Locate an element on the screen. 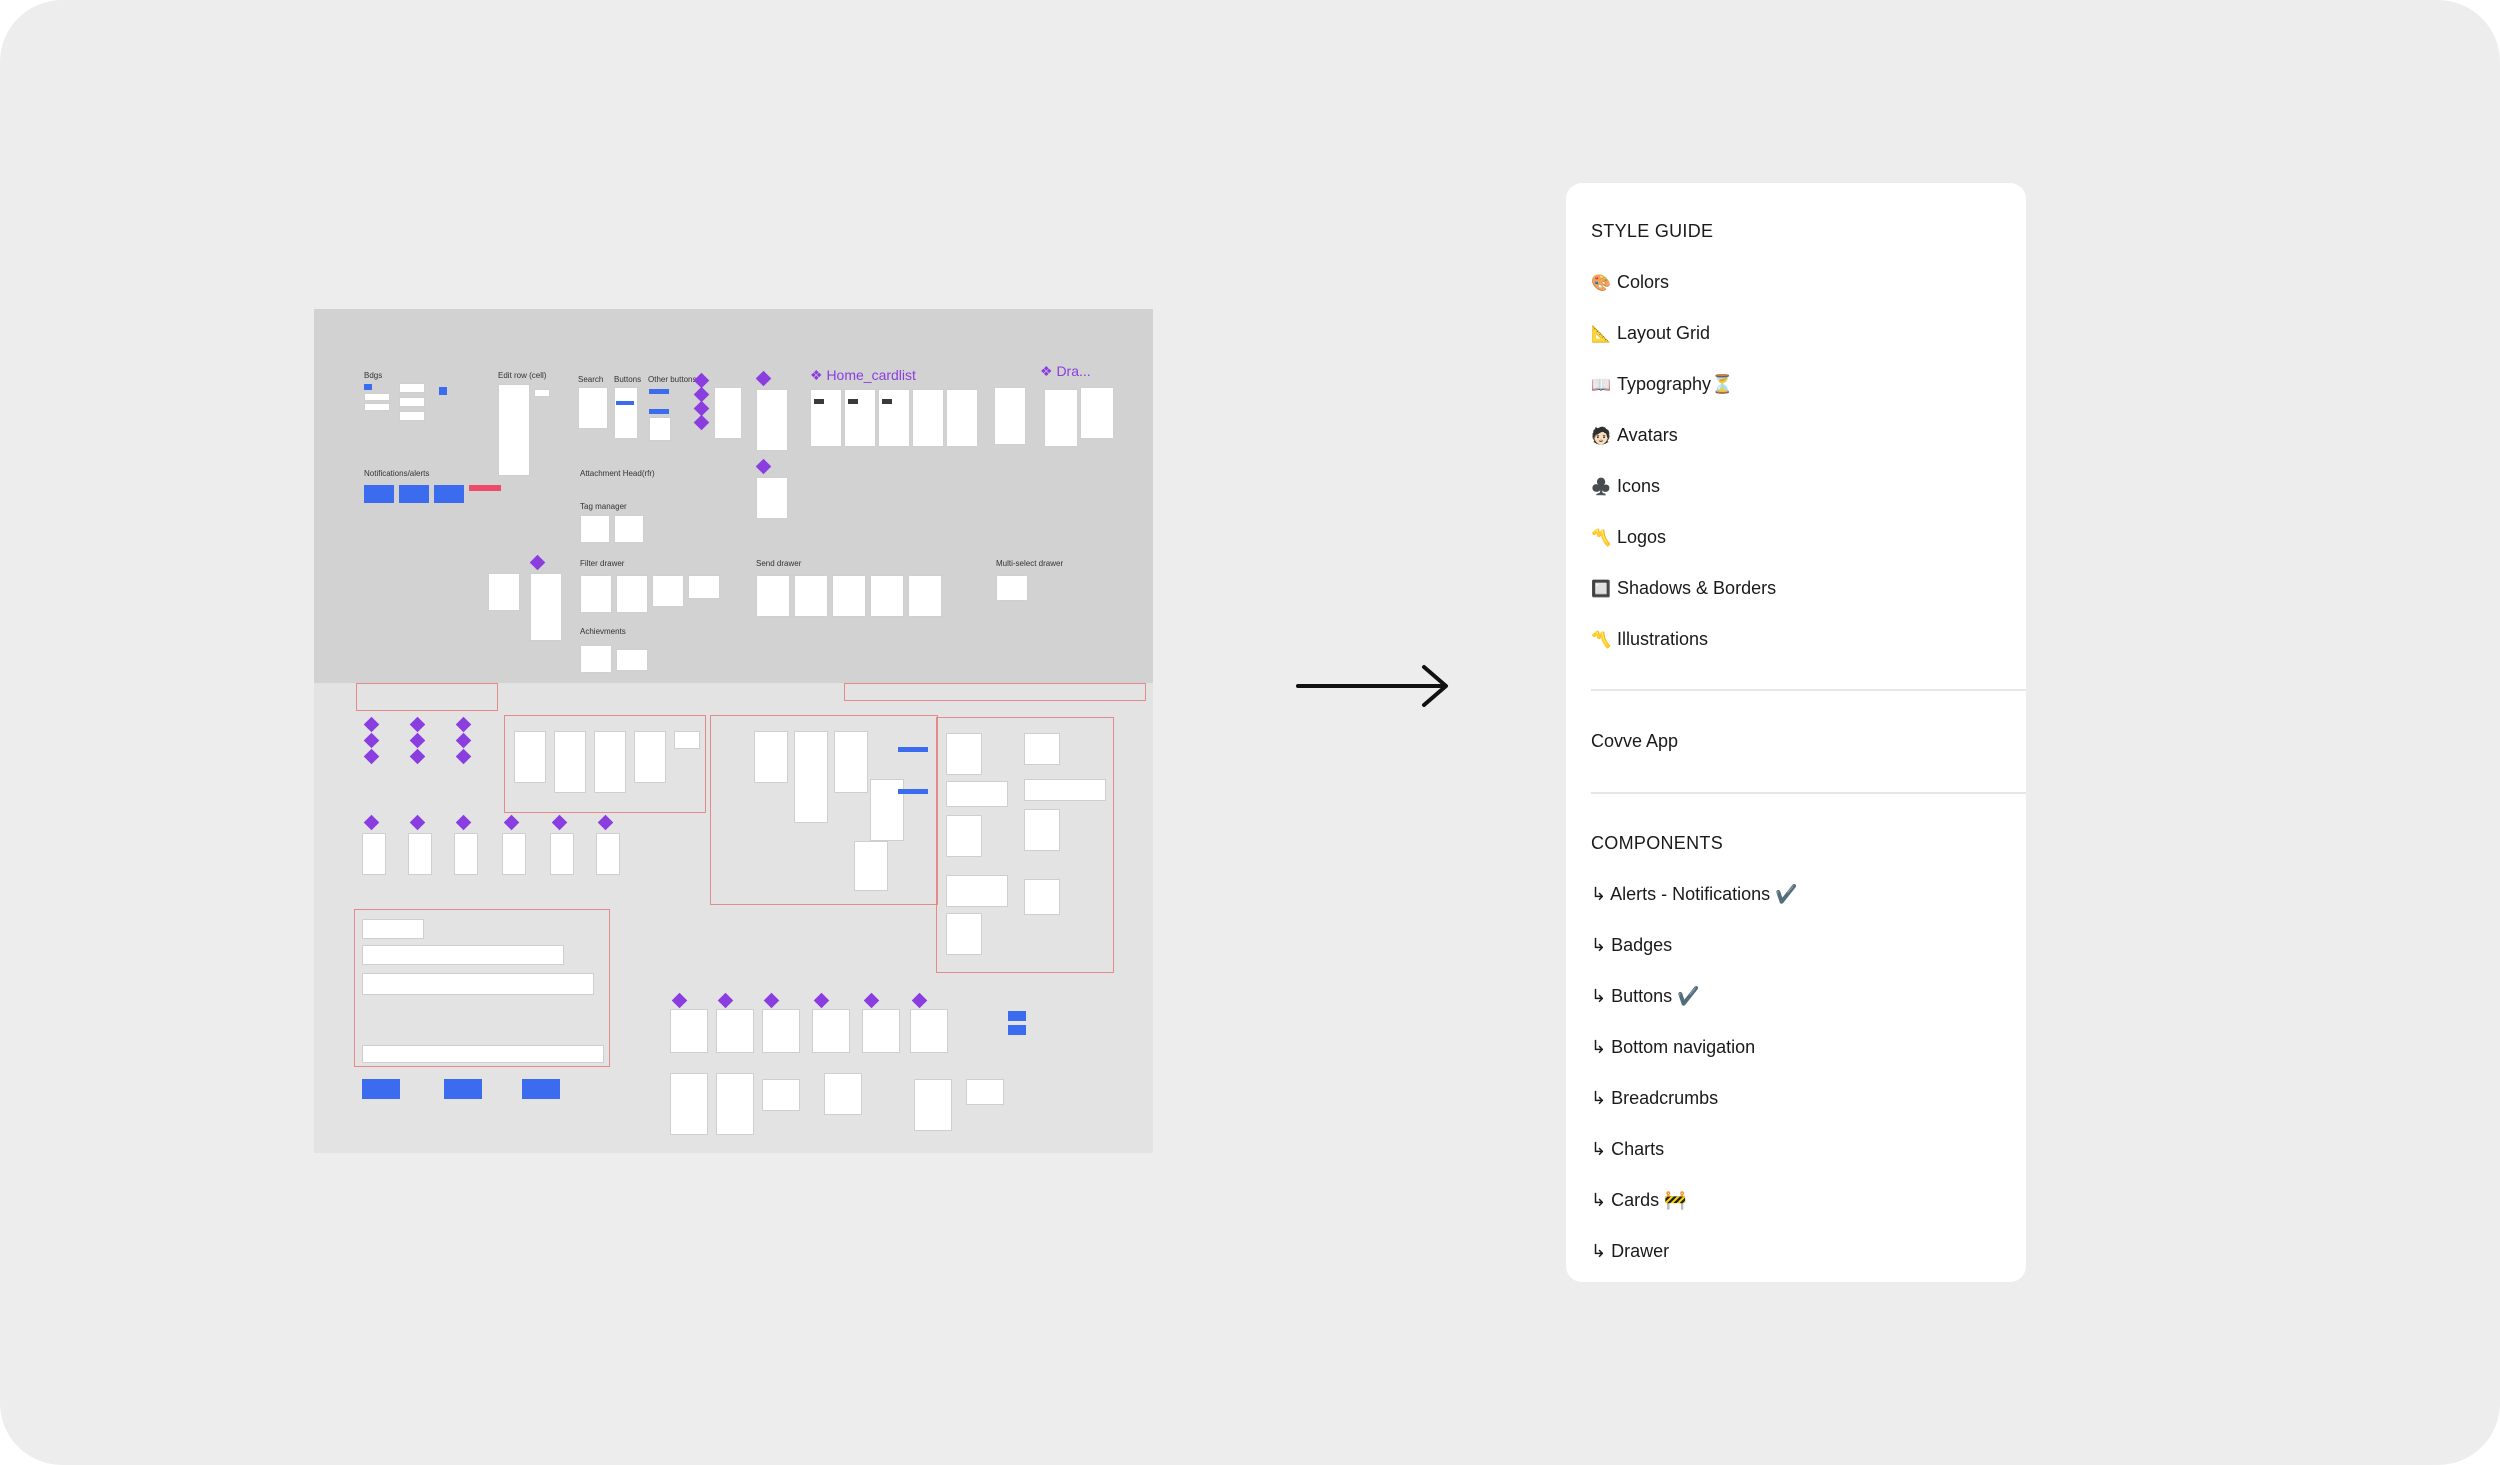  triangular-ruler-icon: 📐 is located at coordinates (1601, 334).